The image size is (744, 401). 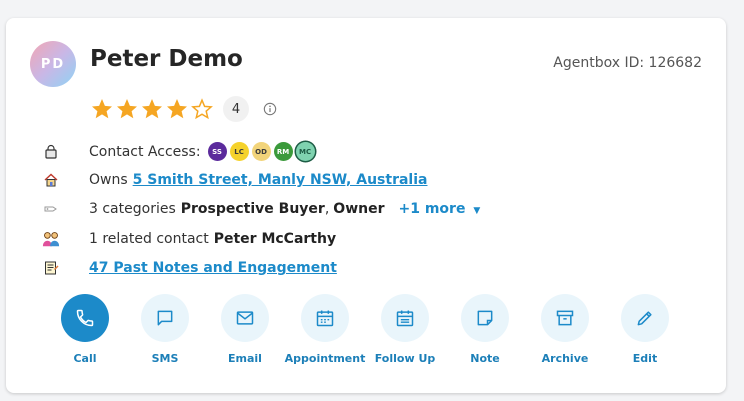 I want to click on category-prospective-buyer: Prospective Buyer, so click(x=252, y=209).